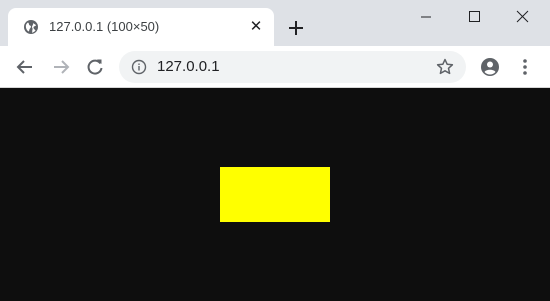 The height and width of the screenshot is (301, 550). What do you see at coordinates (188, 67) in the screenshot?
I see `url-text: 127.0.0.1` at bounding box center [188, 67].